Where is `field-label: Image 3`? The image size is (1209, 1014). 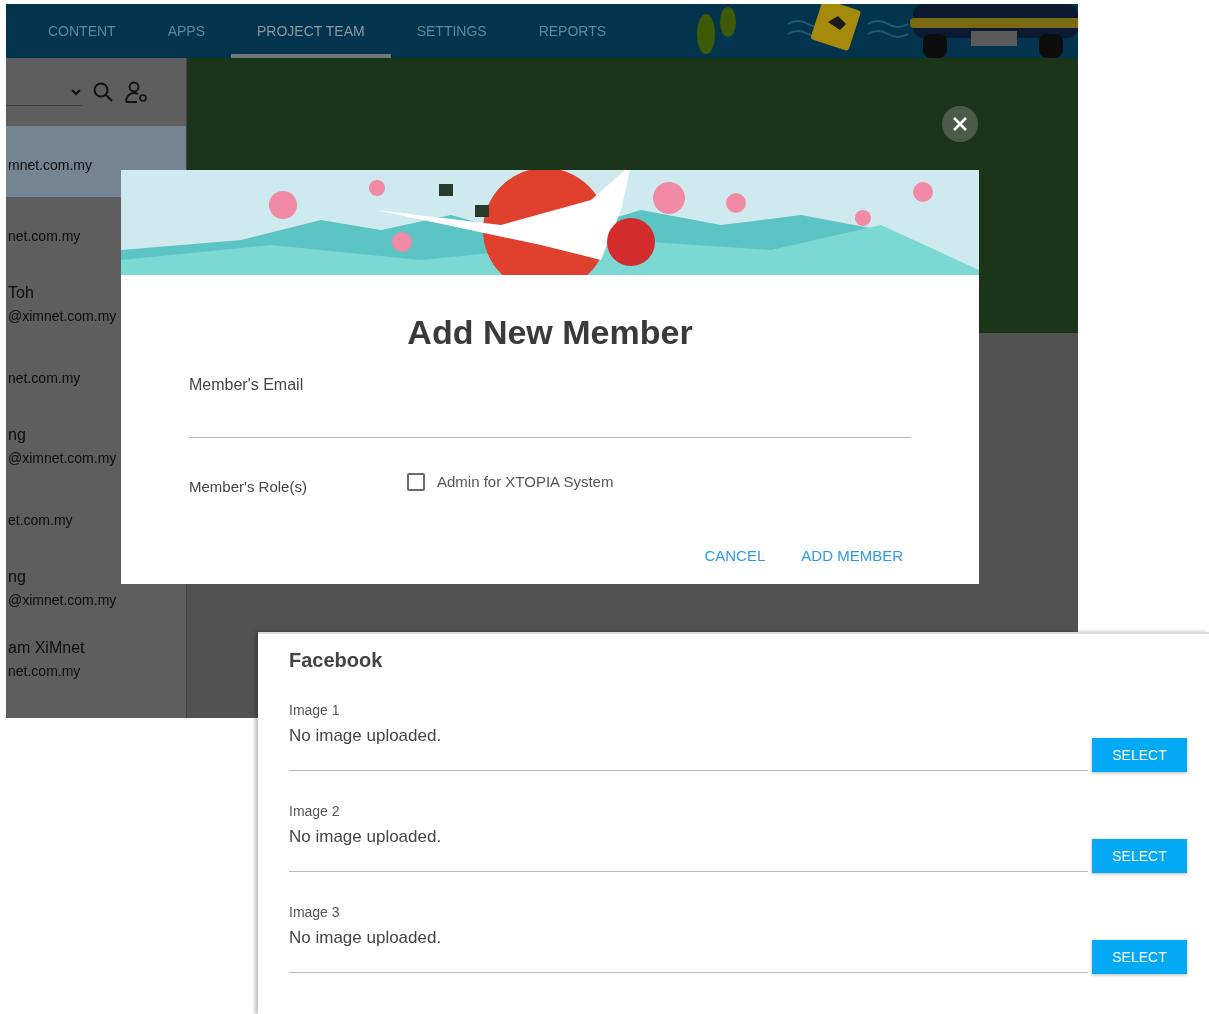 field-label: Image 3 is located at coordinates (315, 912).